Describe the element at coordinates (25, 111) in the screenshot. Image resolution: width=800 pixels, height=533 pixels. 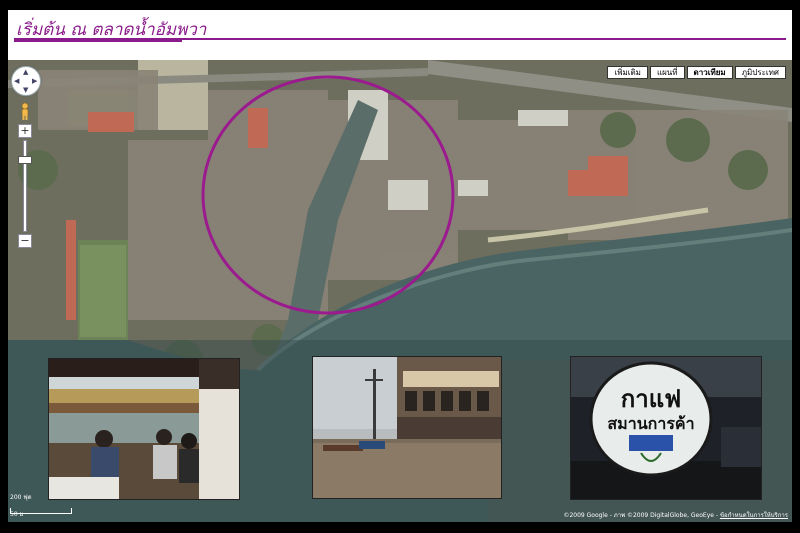
I see `pegman-icon` at that location.